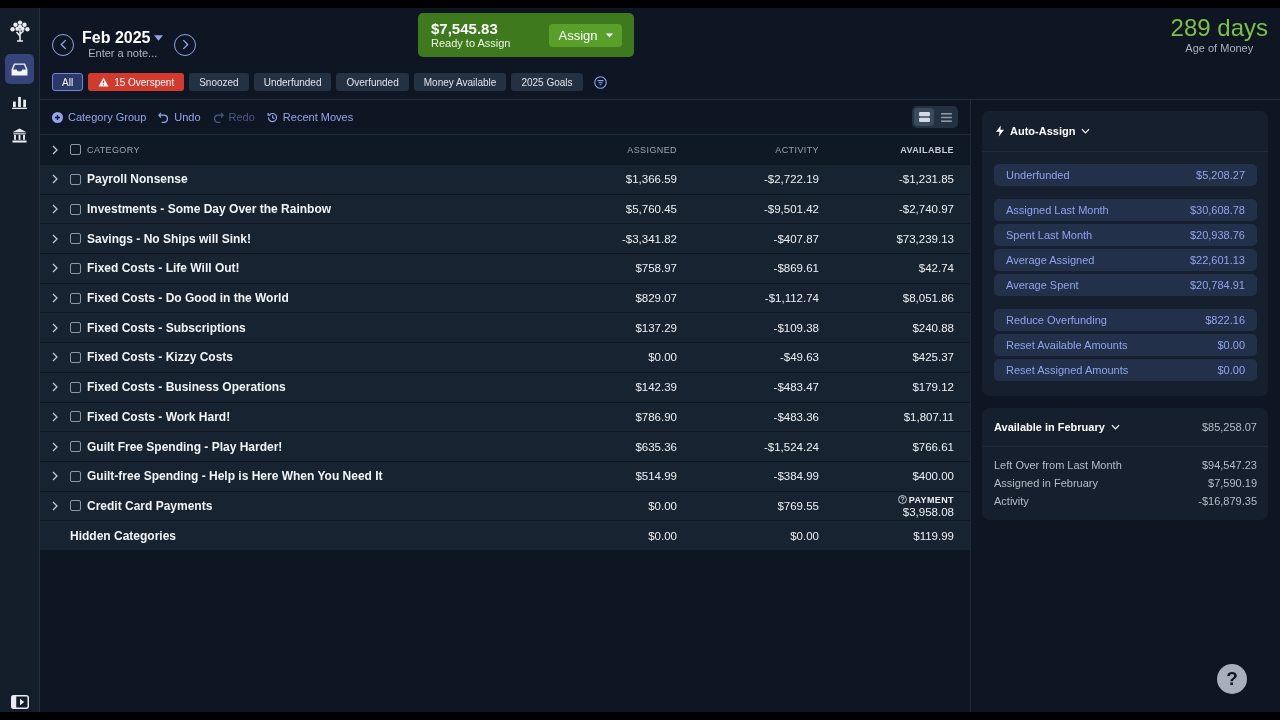 The width and height of the screenshot is (1280, 720). I want to click on auto-assign-option: Reset Assigned Amounts $0.00, so click(1125, 370).